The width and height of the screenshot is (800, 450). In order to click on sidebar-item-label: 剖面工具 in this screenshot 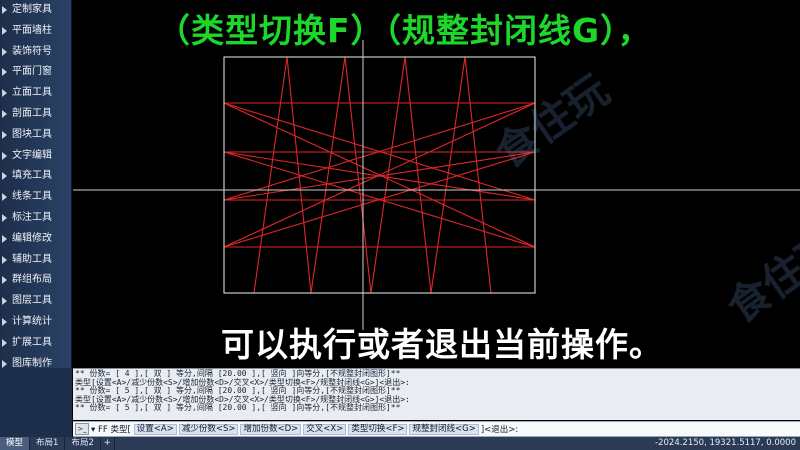, I will do `click(32, 113)`.